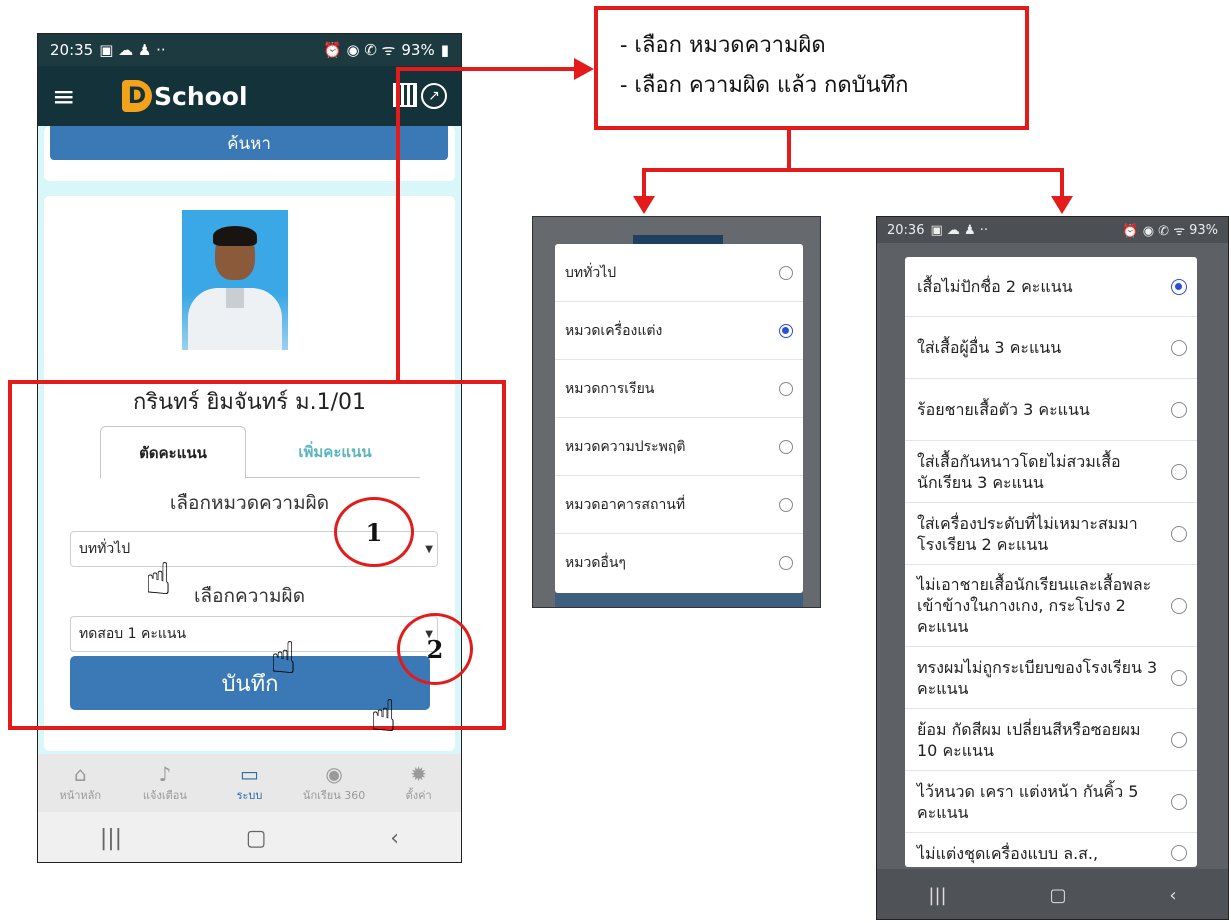 This screenshot has width=1231, height=923. I want to click on arrow-right-icon, so click(584, 69).